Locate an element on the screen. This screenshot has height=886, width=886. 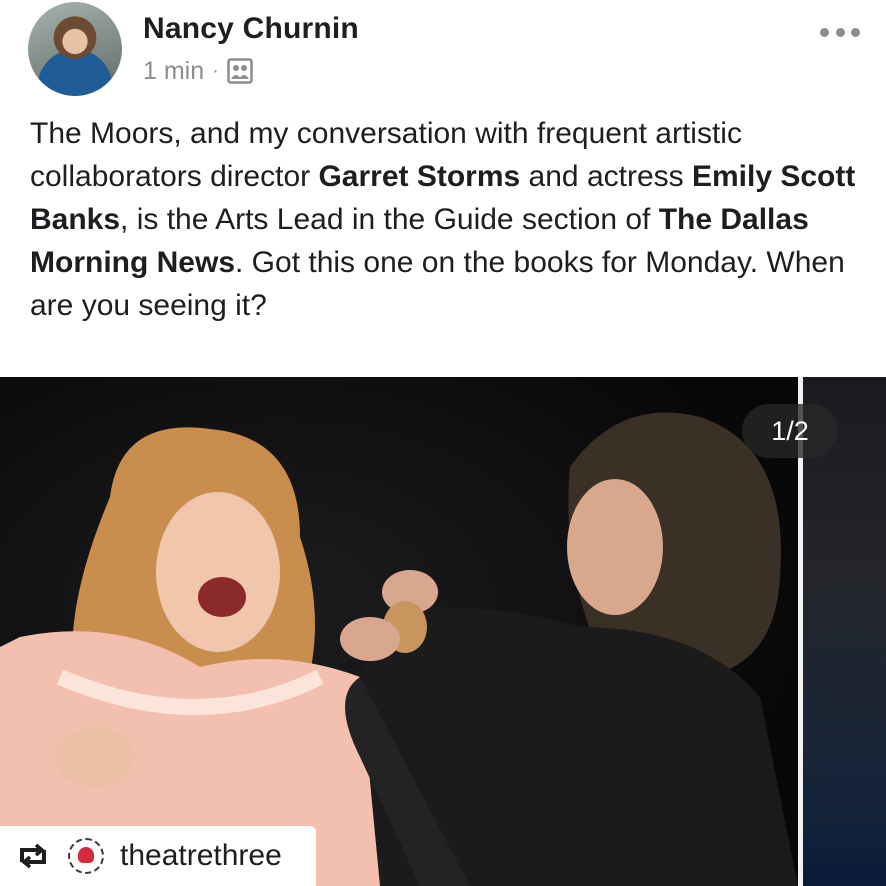
repost-attribution: theatrethree is located at coordinates (158, 856).